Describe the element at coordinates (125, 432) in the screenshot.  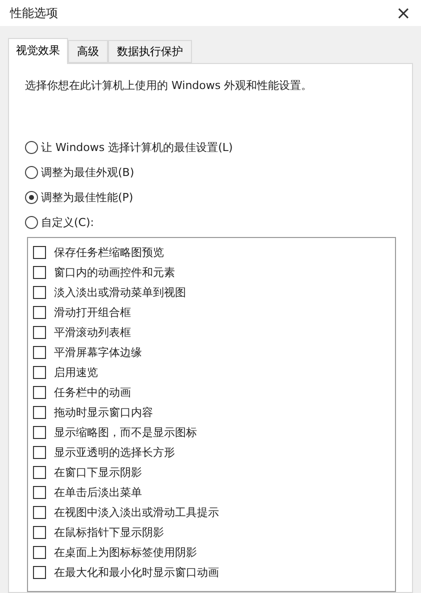
I see `checkbox-label: 显示缩略图，而不是显示图标` at that location.